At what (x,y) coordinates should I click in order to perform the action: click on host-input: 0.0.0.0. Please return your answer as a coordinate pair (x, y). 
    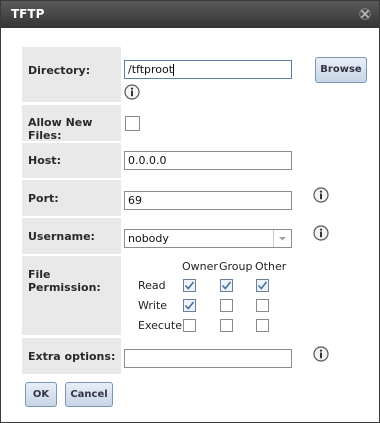
    Looking at the image, I should click on (208, 160).